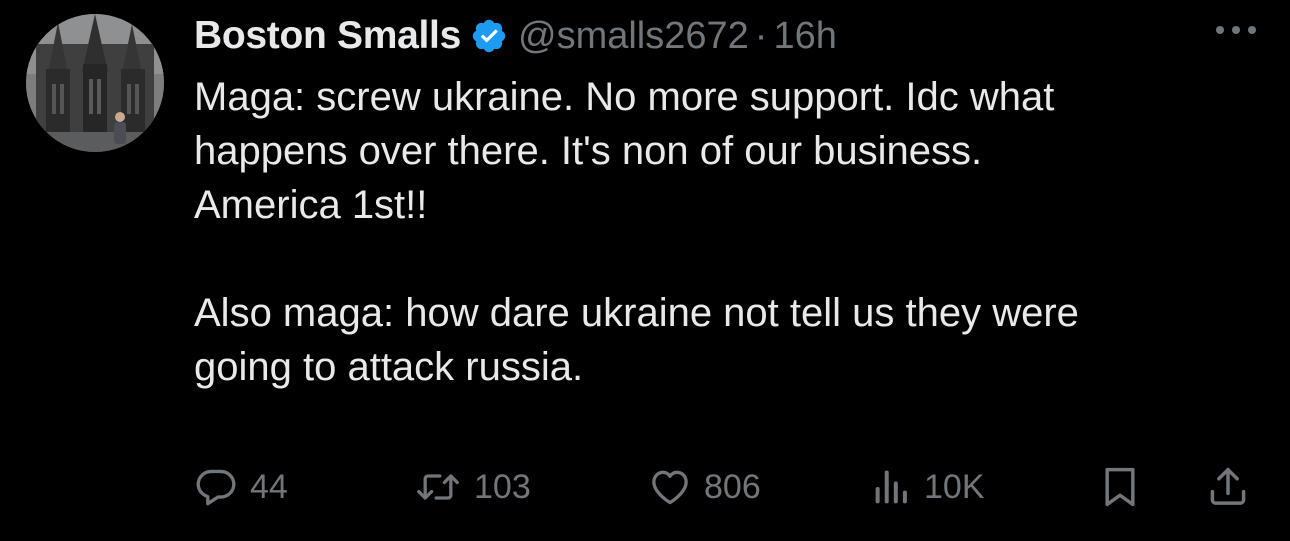 The image size is (1290, 541). Describe the element at coordinates (472, 487) in the screenshot. I see `retweet-button: 103` at that location.